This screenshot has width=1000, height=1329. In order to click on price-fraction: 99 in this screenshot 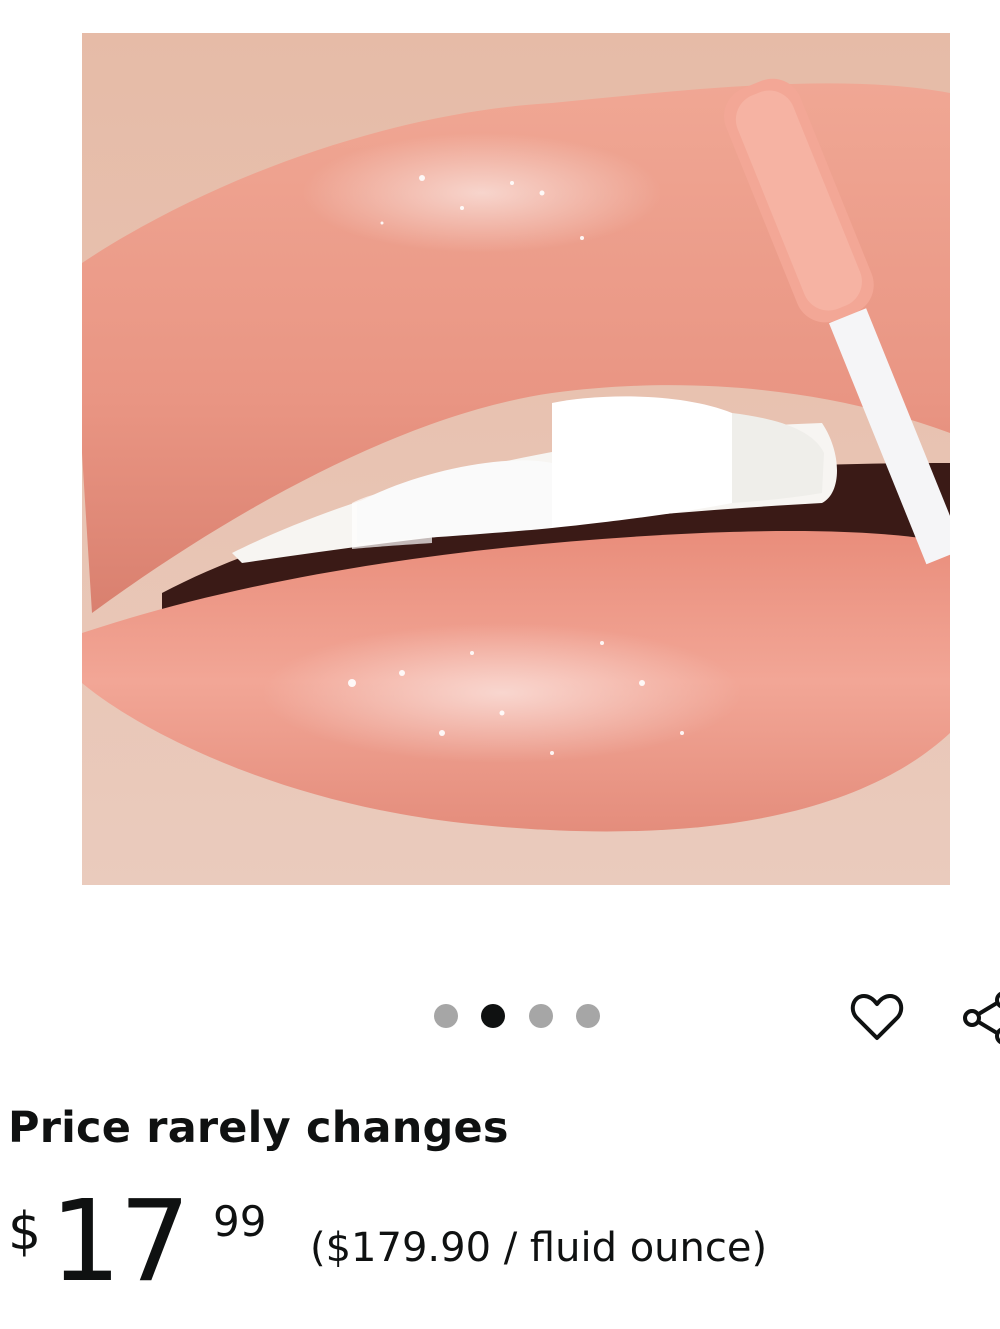, I will do `click(240, 1221)`.